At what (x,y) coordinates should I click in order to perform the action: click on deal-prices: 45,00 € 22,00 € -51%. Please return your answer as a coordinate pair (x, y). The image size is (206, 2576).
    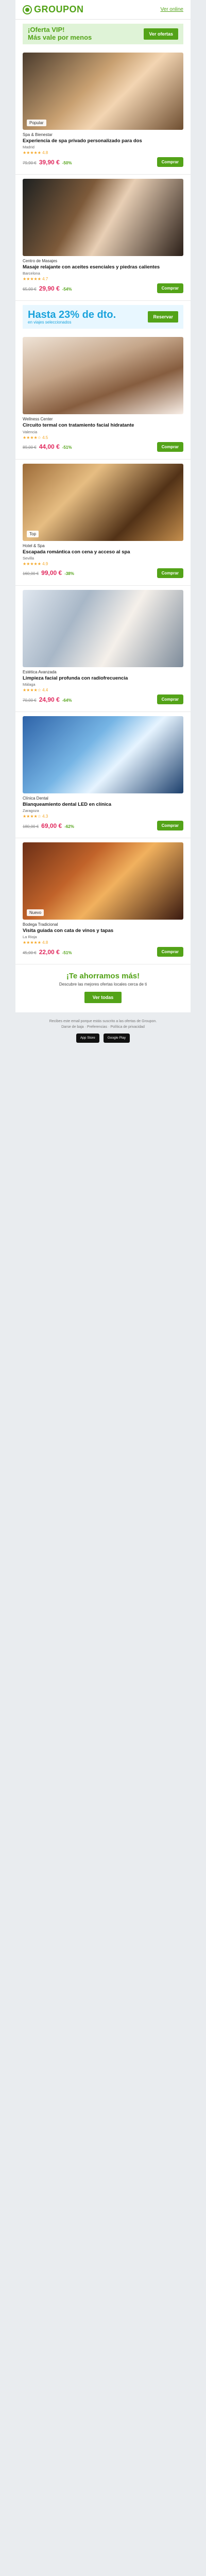
    Looking at the image, I should click on (47, 952).